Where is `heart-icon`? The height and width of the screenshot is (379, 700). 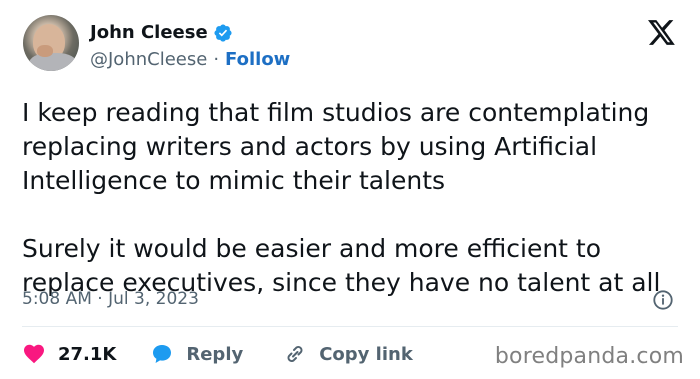
heart-icon is located at coordinates (34, 354).